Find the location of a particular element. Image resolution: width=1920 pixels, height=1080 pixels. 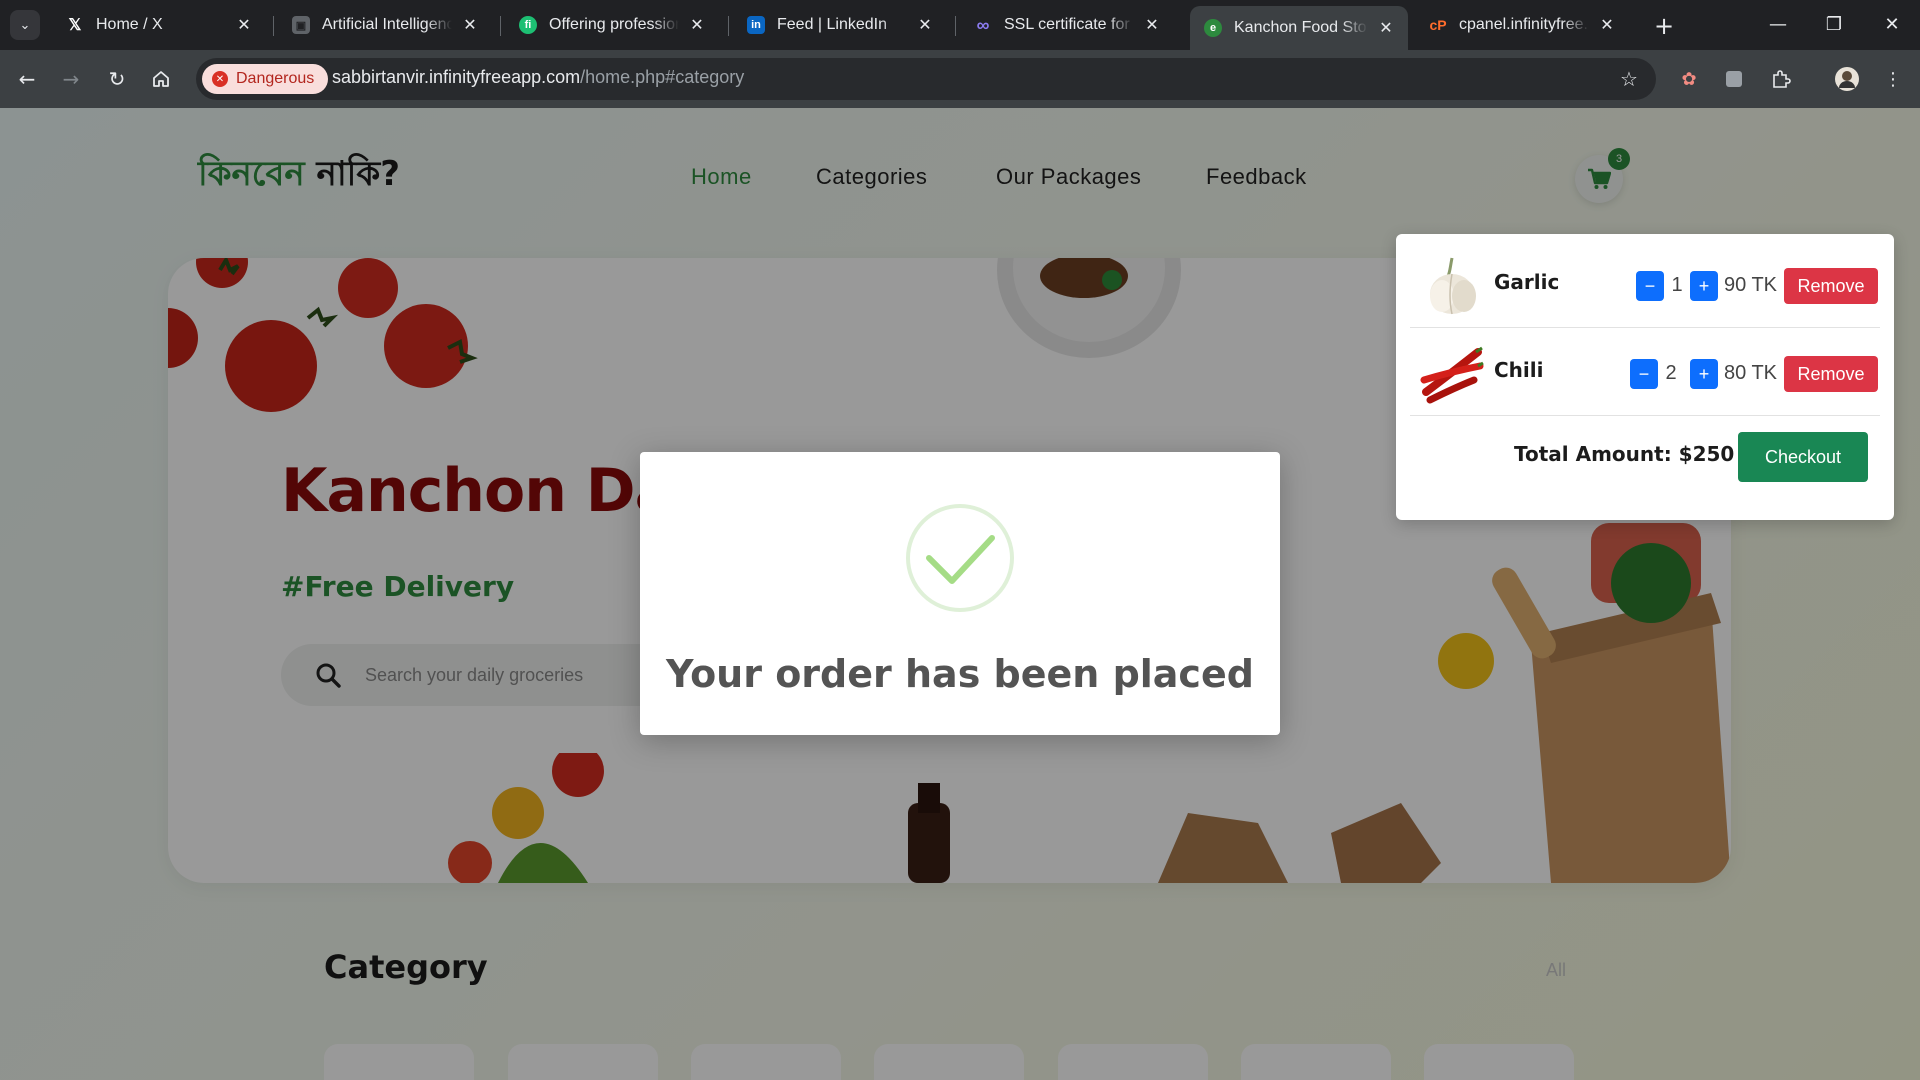

cart-item-price: 90 TK is located at coordinates (1750, 285).